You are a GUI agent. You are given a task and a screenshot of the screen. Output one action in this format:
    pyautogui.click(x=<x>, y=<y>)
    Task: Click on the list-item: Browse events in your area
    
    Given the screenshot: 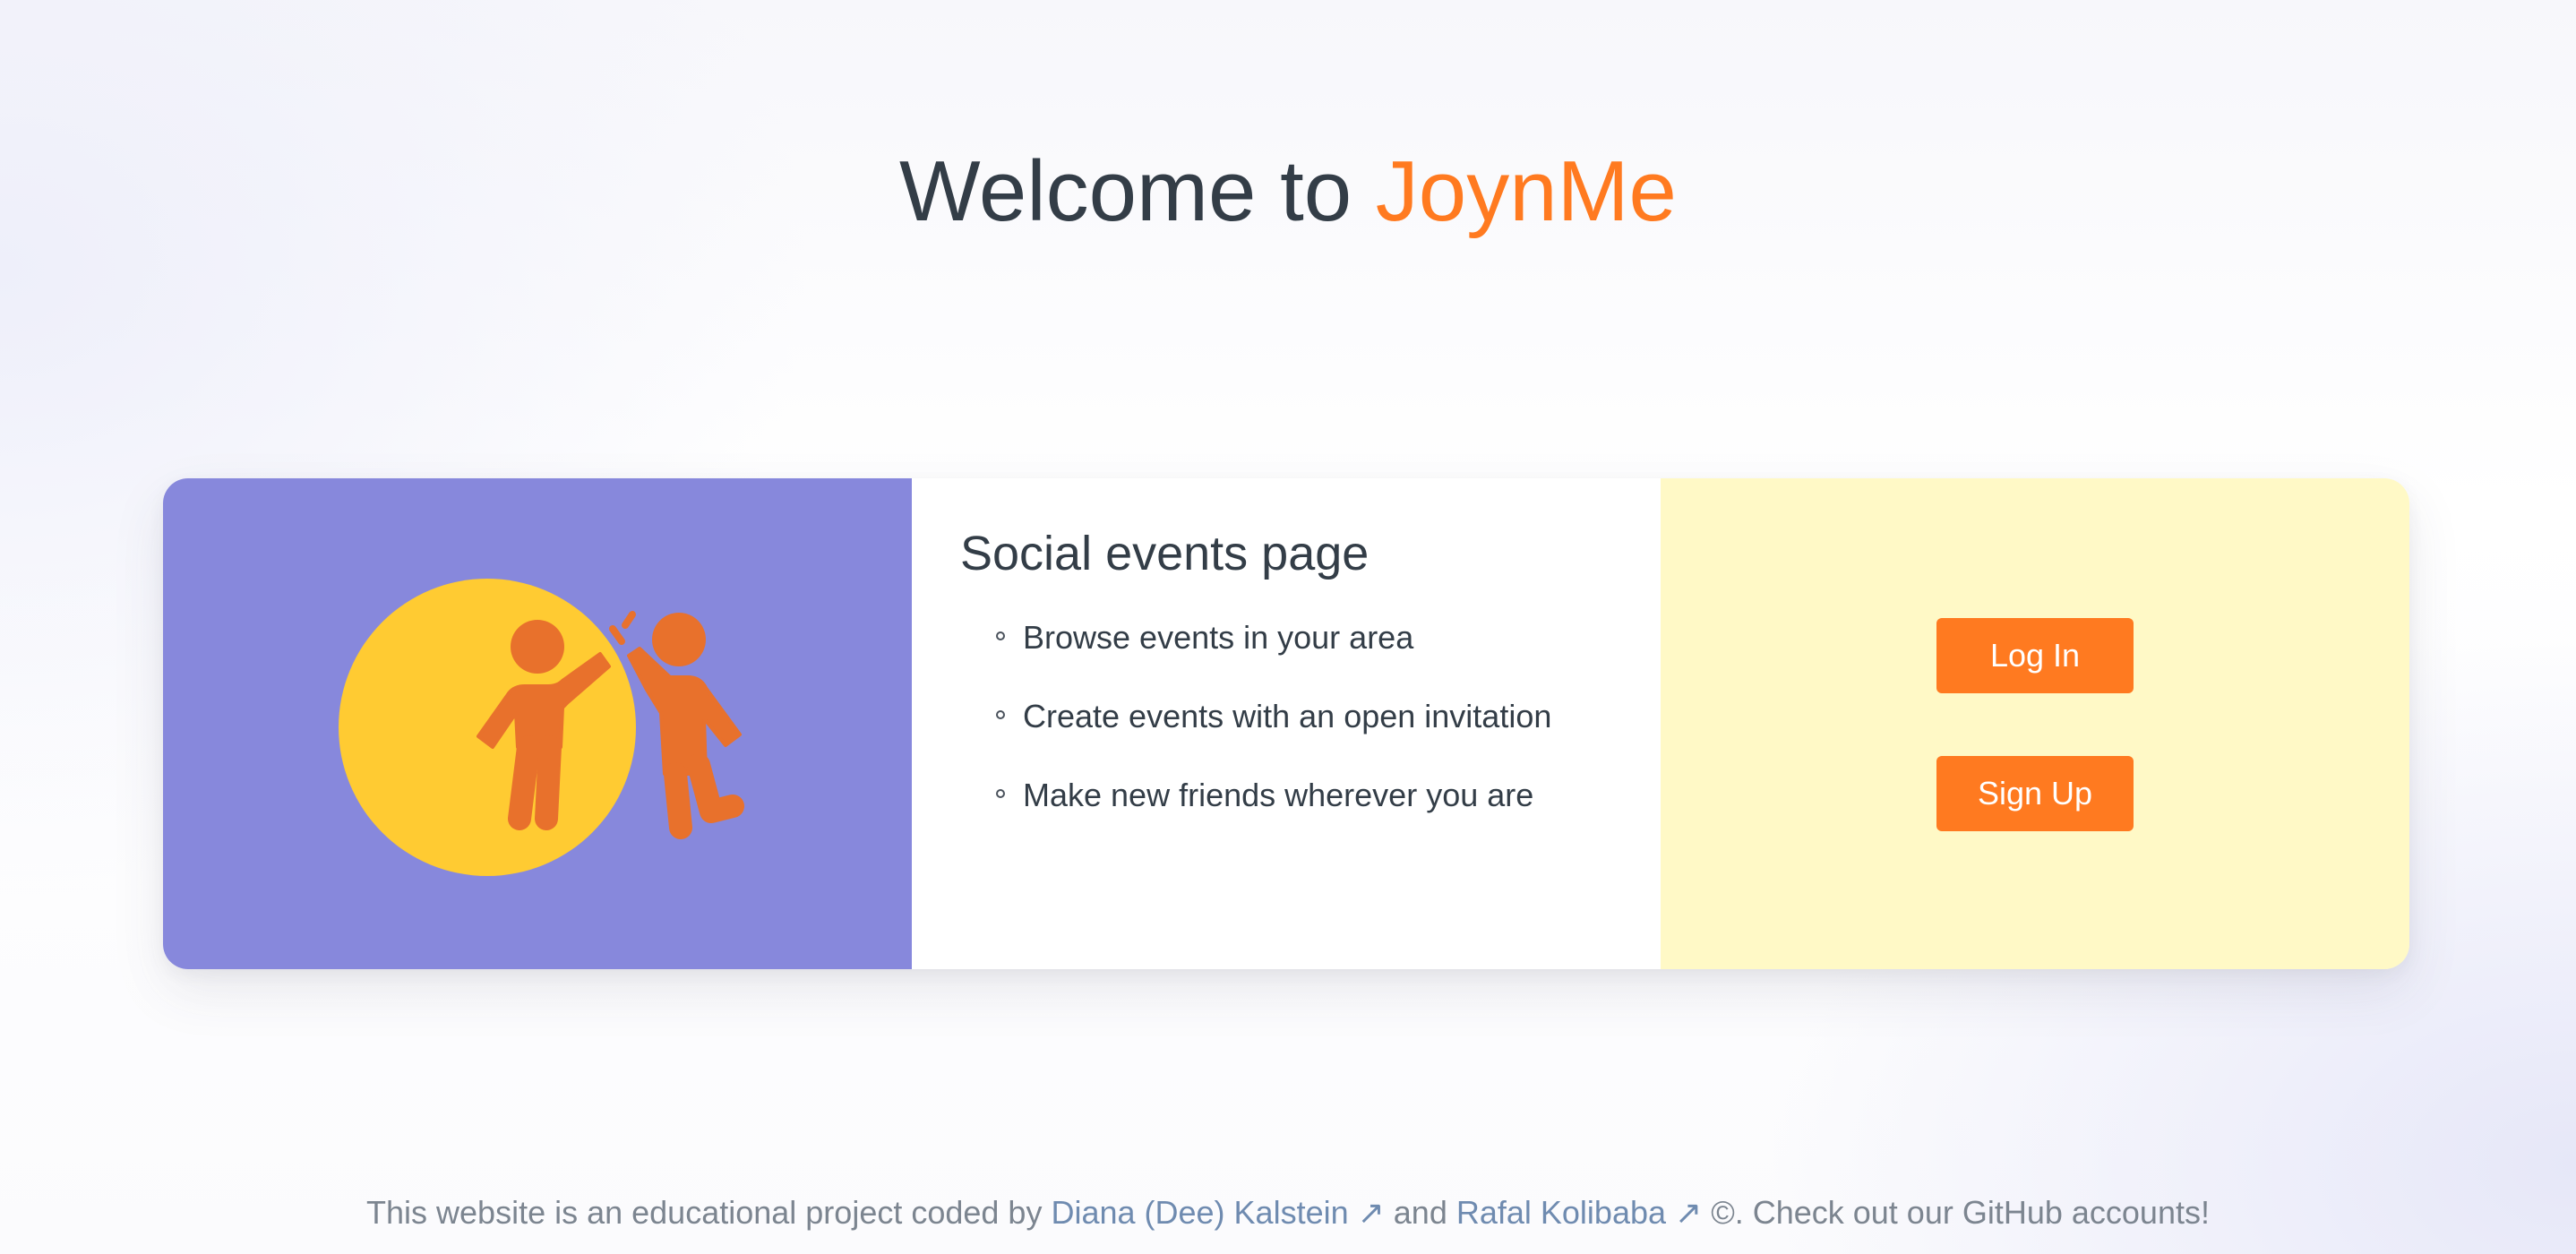 What is the action you would take?
    pyautogui.click(x=1310, y=637)
    